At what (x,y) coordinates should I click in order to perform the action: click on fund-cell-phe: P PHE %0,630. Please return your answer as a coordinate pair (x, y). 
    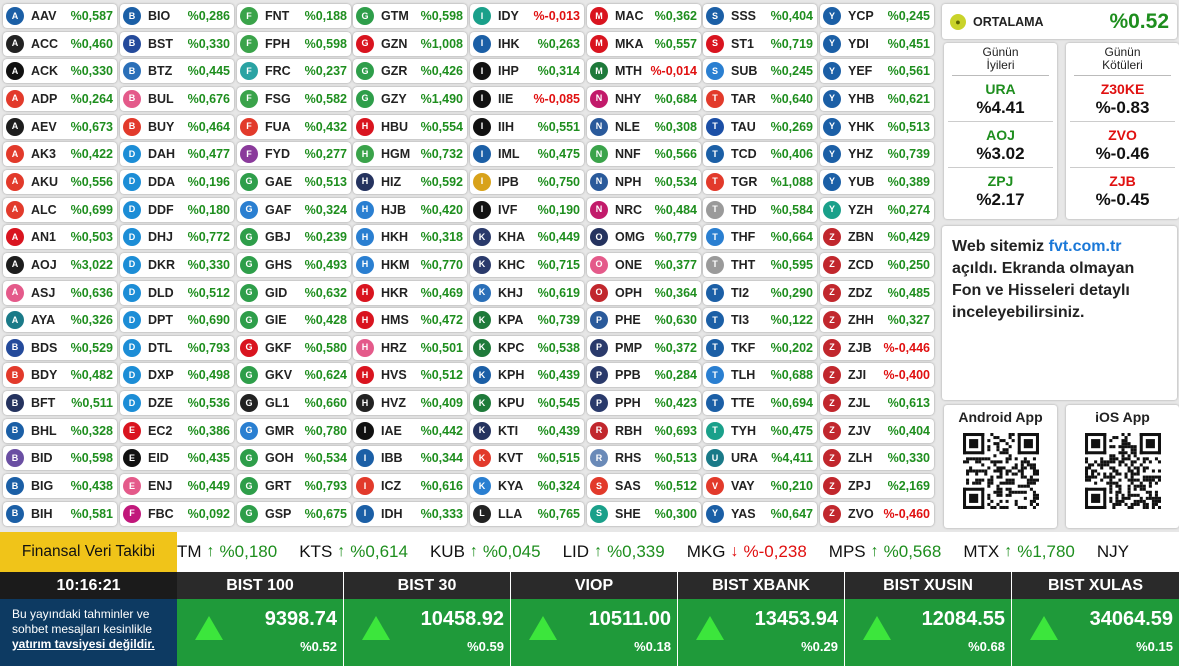
    Looking at the image, I should click on (644, 320).